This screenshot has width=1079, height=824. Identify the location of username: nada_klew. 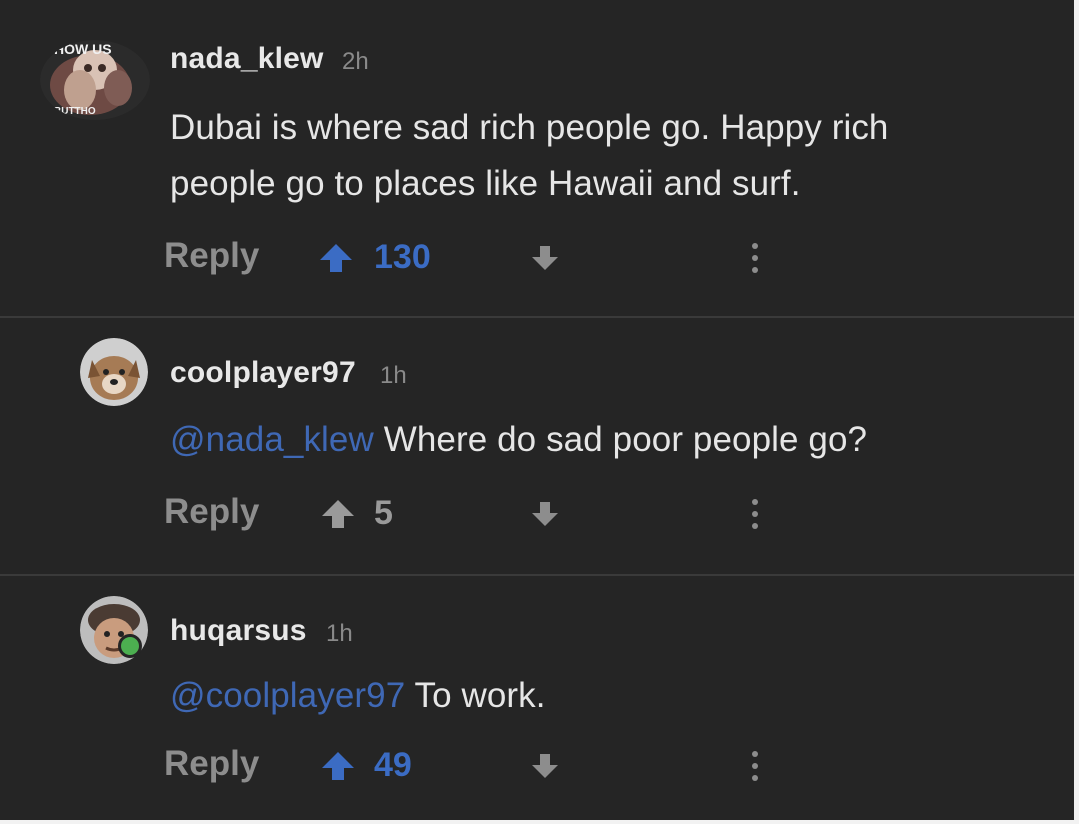
(247, 59).